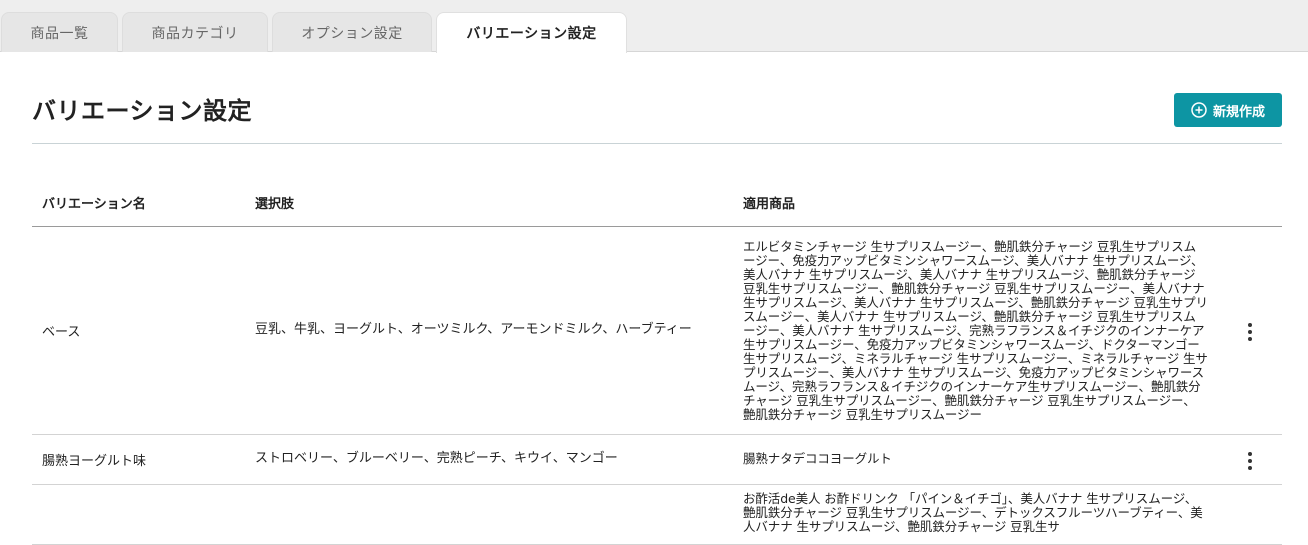 Image resolution: width=1308 pixels, height=545 pixels. What do you see at coordinates (142, 111) in the screenshot?
I see `page-title: バリエーション設定` at bounding box center [142, 111].